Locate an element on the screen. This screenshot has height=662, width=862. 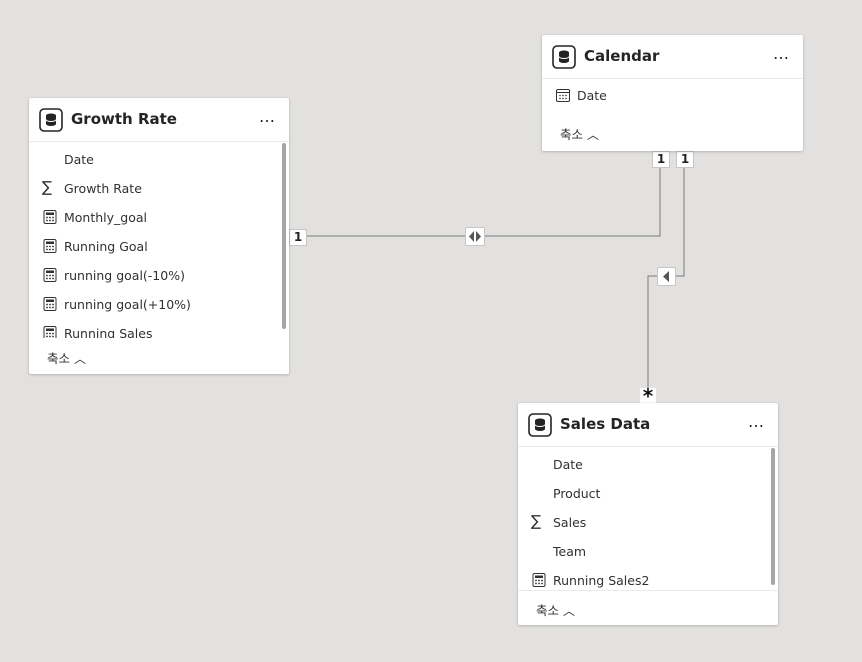
field-label: Sales is located at coordinates (570, 522).